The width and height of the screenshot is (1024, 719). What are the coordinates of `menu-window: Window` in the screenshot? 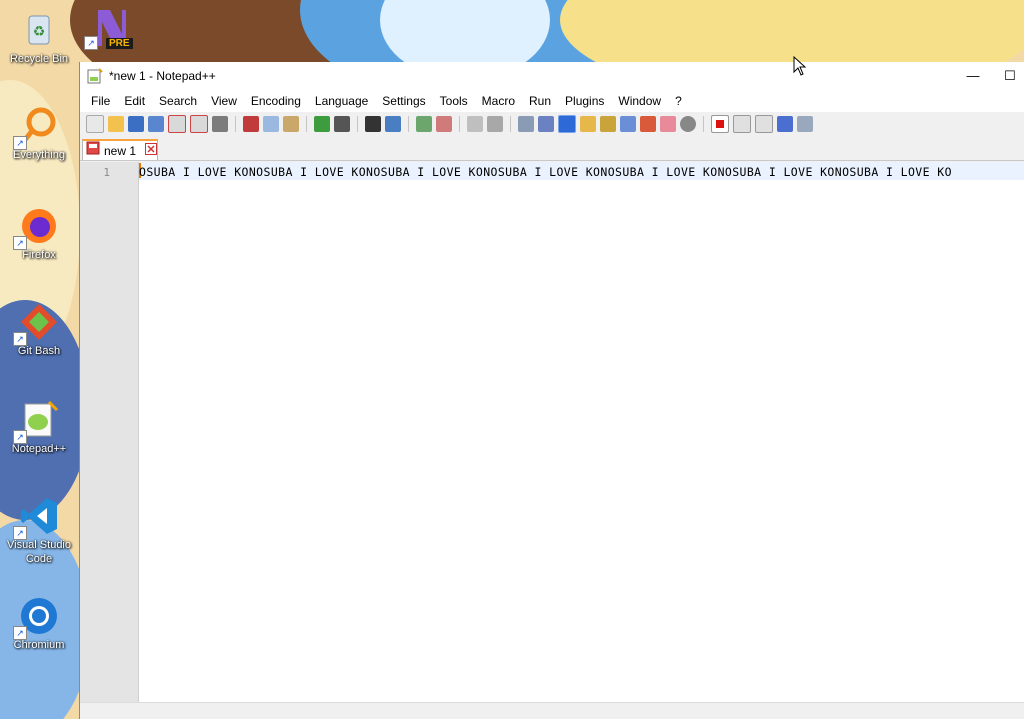 It's located at (639, 101).